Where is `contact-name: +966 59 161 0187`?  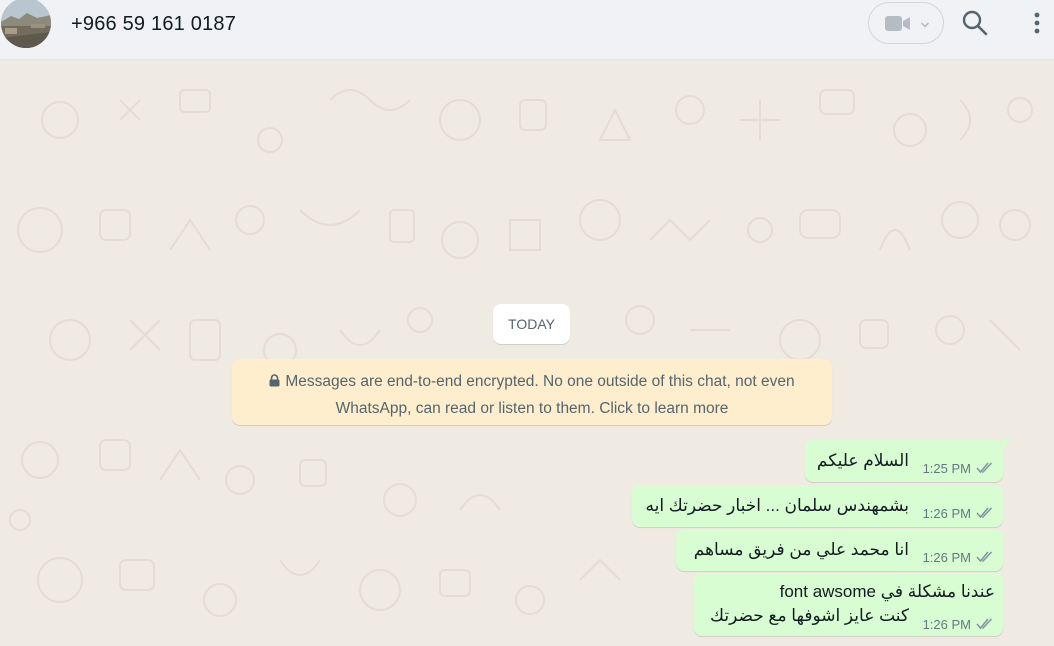
contact-name: +966 59 161 0187 is located at coordinates (153, 24).